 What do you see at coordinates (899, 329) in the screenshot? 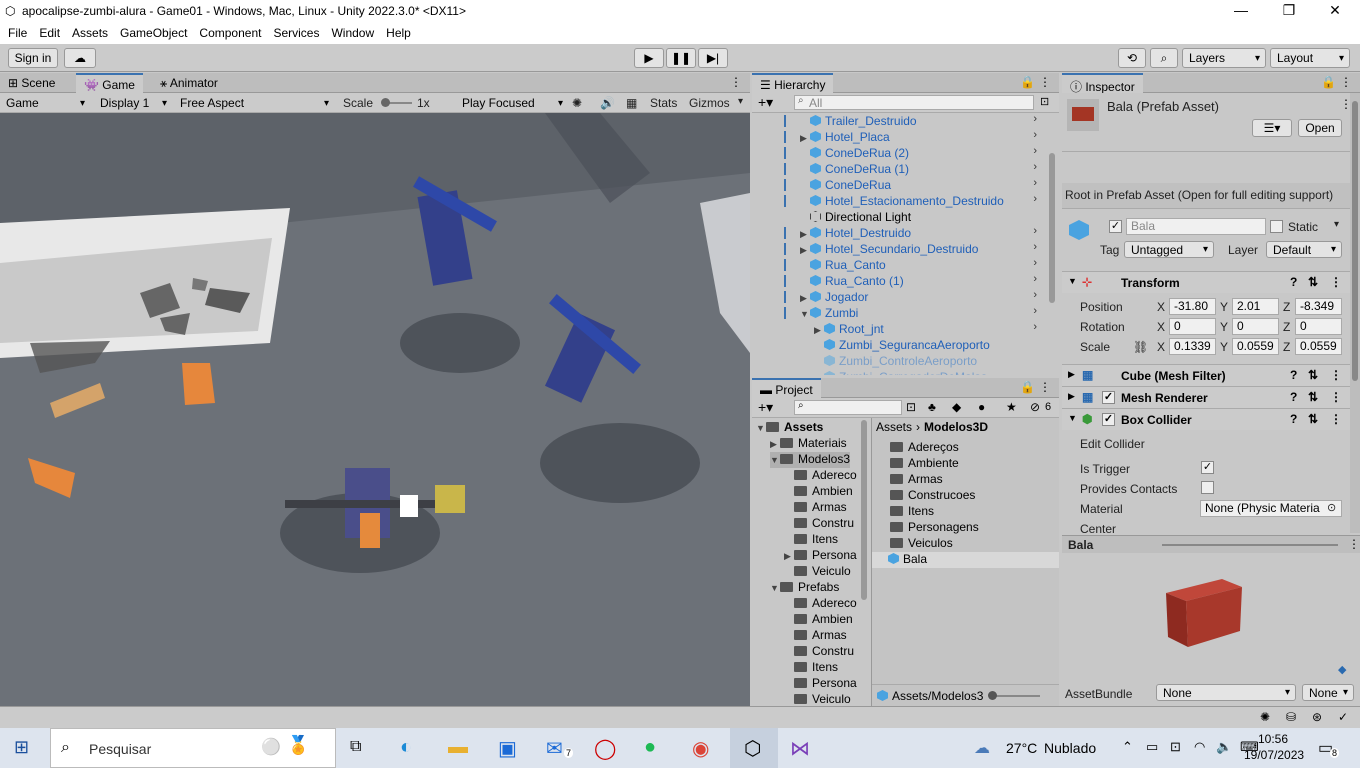
I see `hierarchy-item: ▶ Root_jnt ›` at bounding box center [899, 329].